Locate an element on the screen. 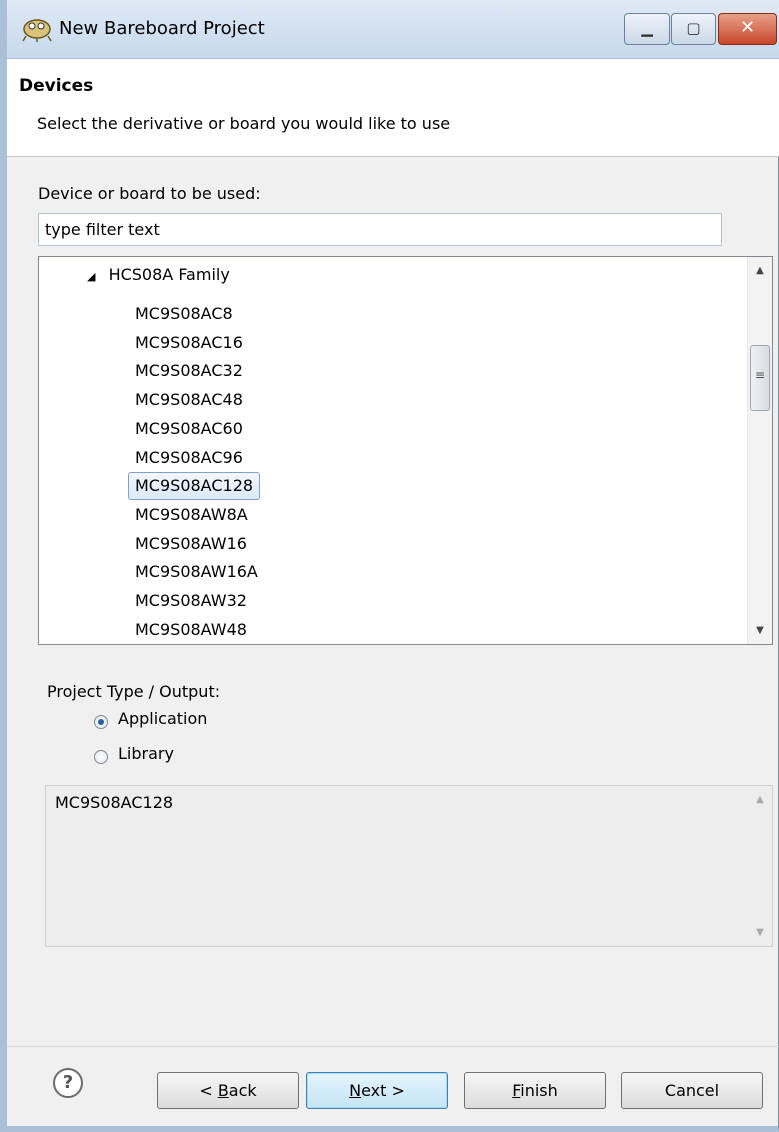  next-button: Next > is located at coordinates (377, 1090).